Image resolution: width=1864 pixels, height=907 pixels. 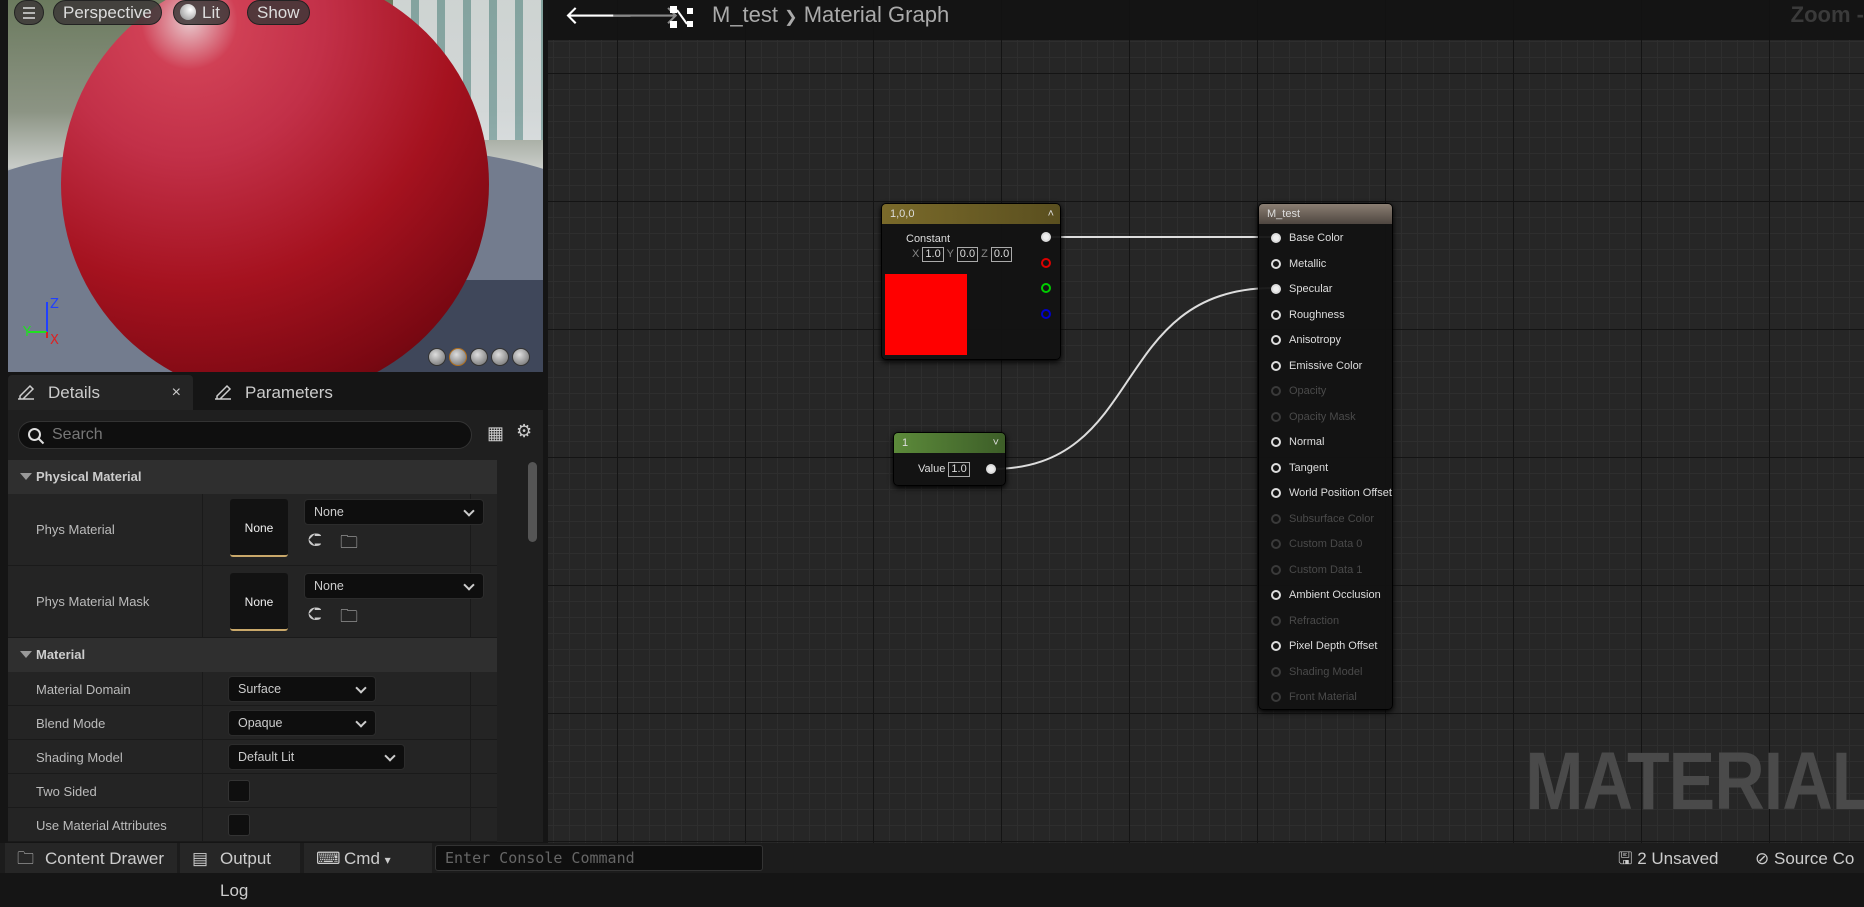 I want to click on console-command-input: Enter Console Command, so click(x=599, y=858).